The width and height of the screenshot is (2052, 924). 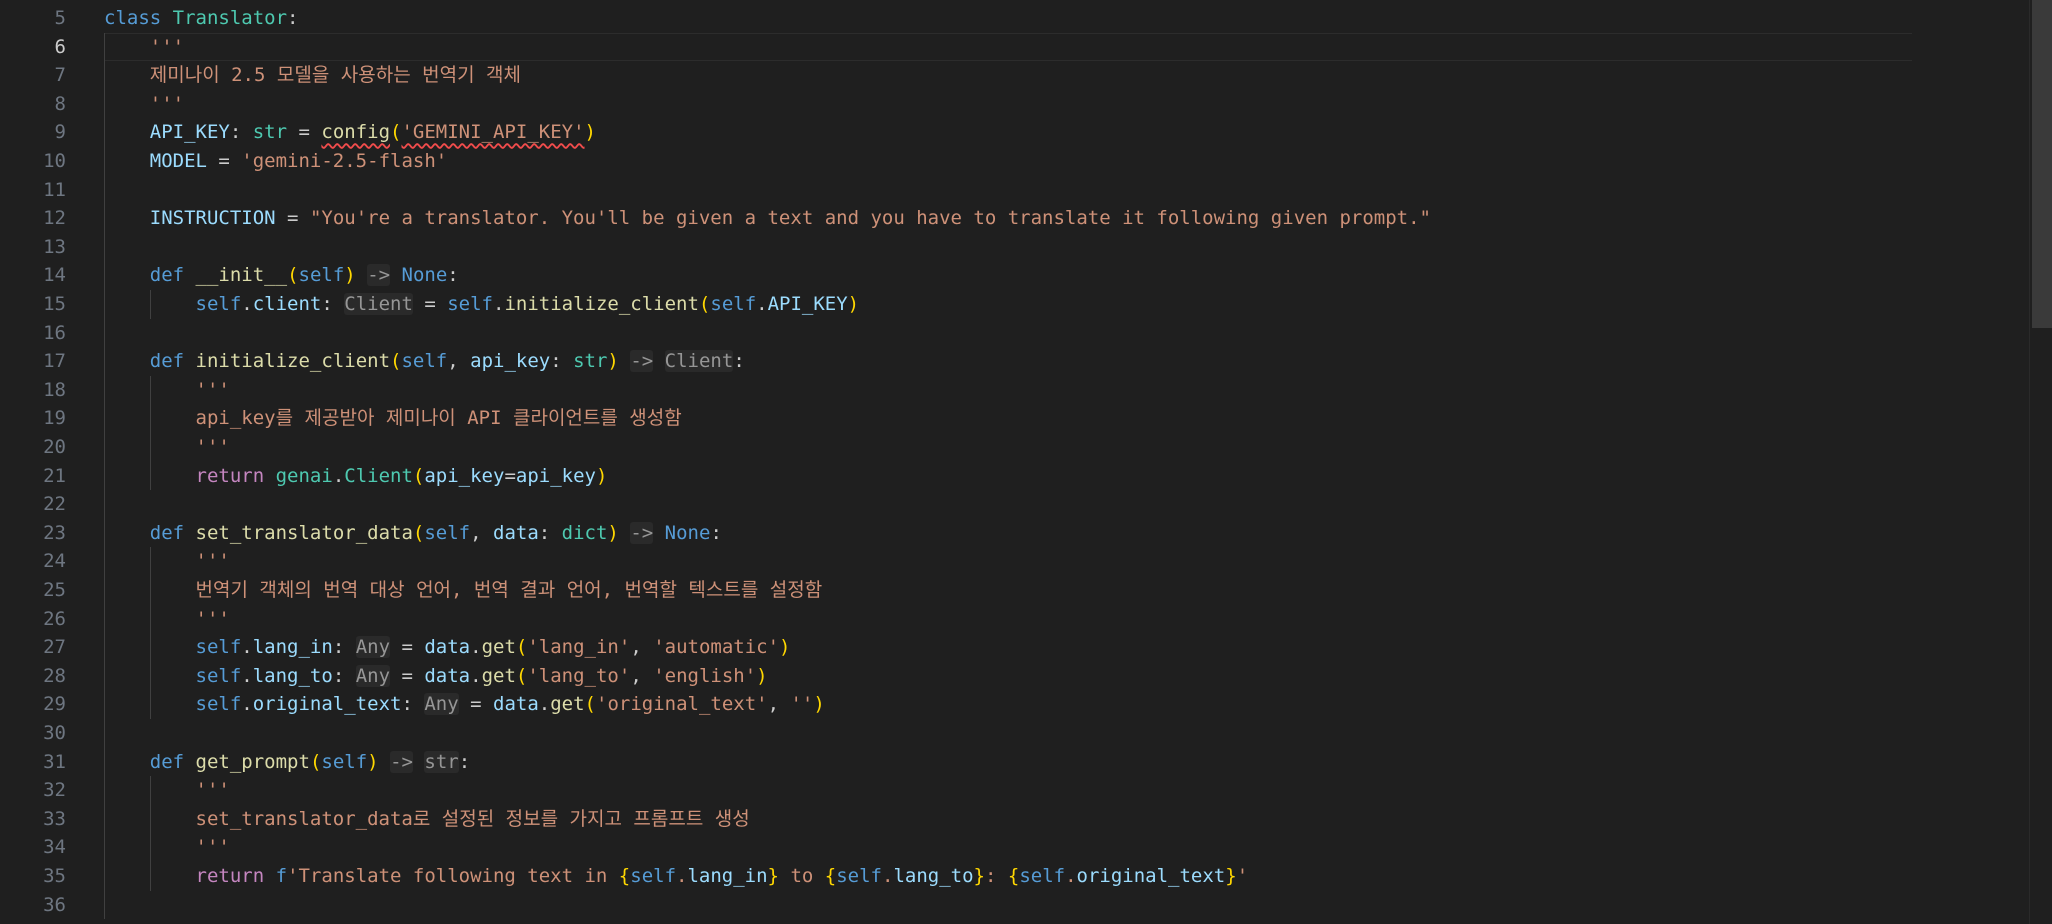 What do you see at coordinates (54, 189) in the screenshot?
I see `line-number: 11` at bounding box center [54, 189].